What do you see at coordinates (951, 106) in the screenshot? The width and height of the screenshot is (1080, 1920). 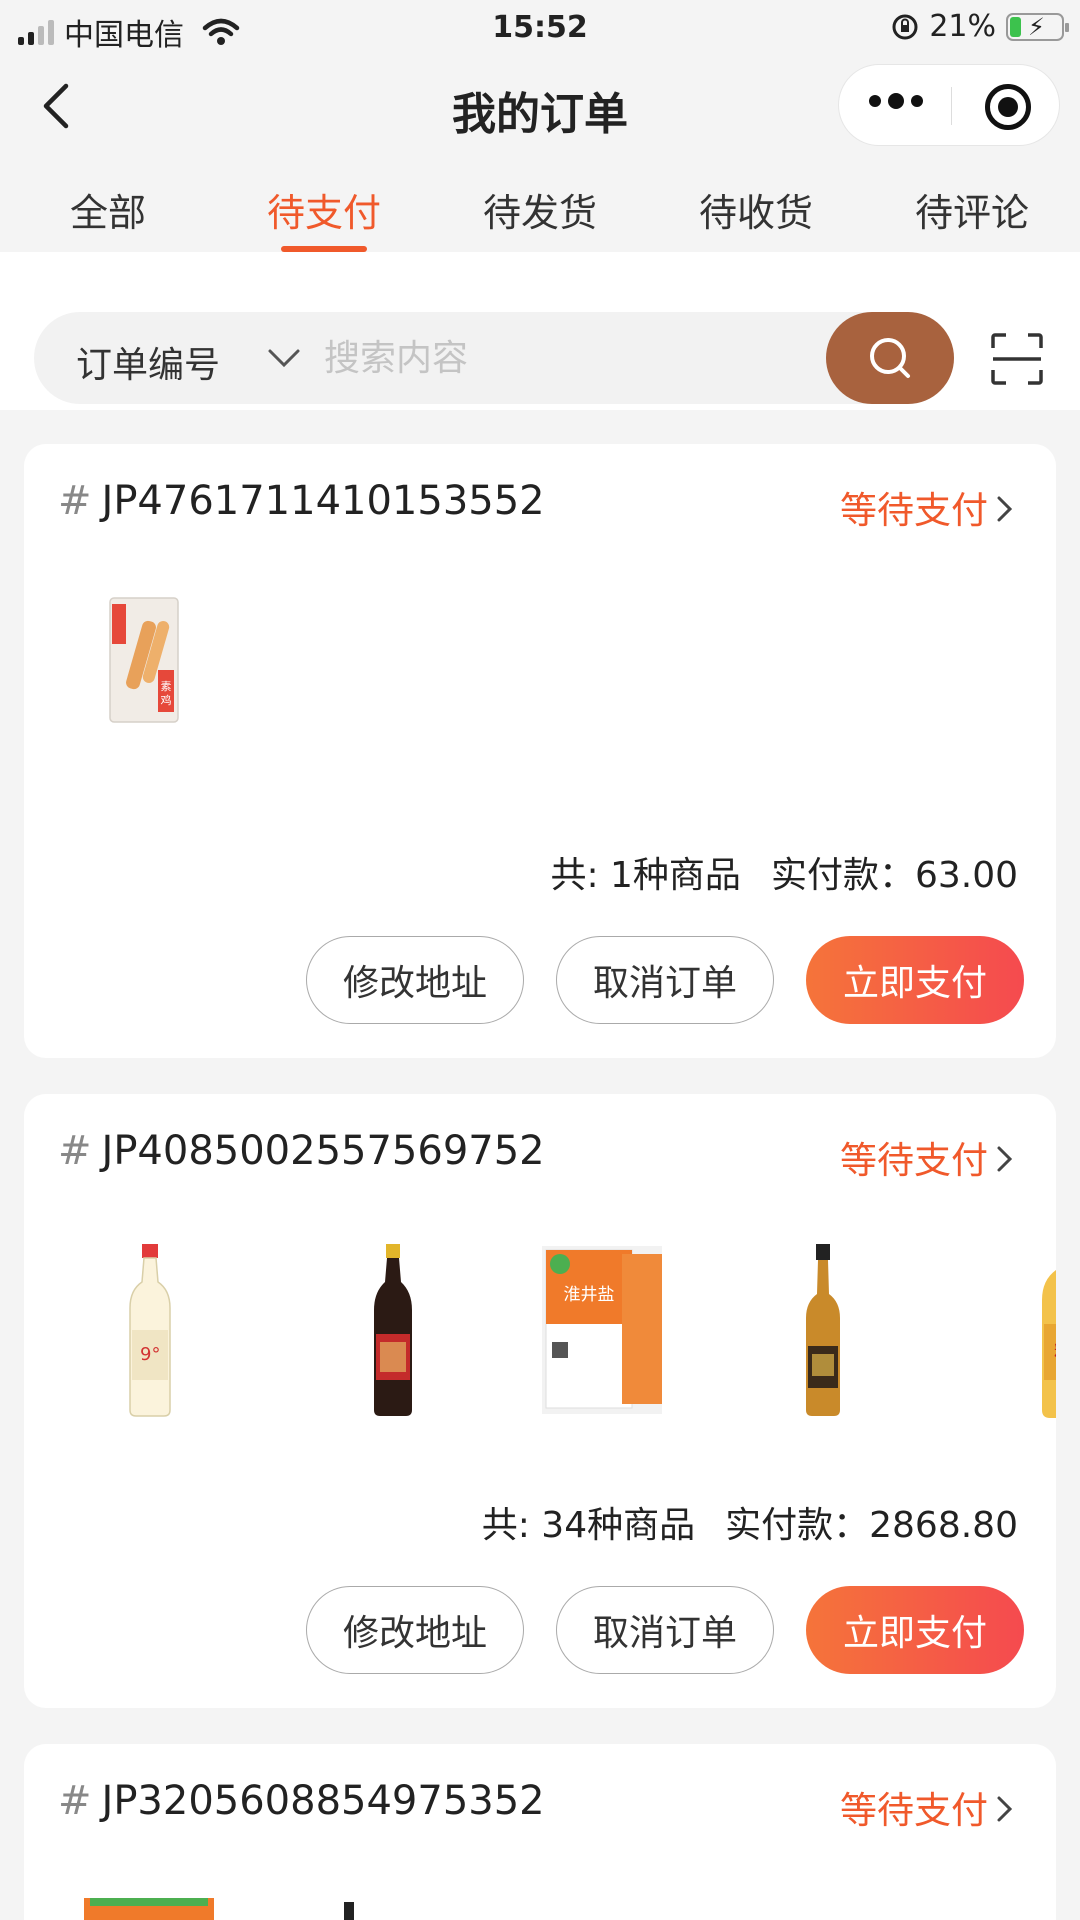 I see `capsule-divider` at bounding box center [951, 106].